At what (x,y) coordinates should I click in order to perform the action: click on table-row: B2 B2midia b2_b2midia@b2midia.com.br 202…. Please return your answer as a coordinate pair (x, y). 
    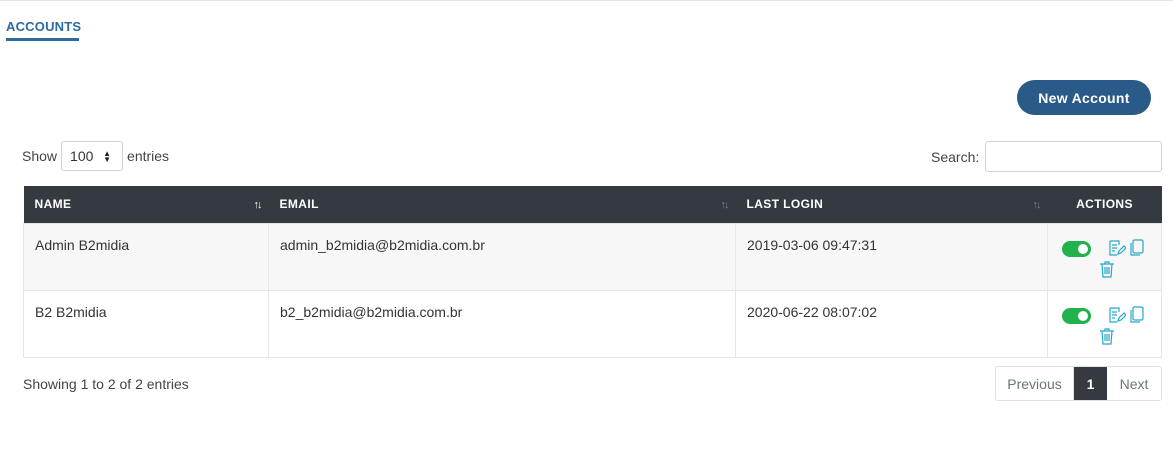
    Looking at the image, I should click on (592, 323).